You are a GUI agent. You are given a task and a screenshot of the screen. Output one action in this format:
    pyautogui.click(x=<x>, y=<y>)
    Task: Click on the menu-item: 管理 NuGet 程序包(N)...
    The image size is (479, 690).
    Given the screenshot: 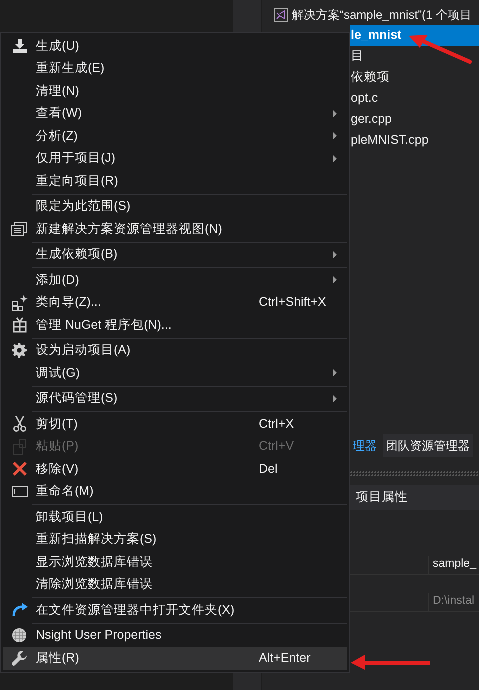 What is the action you would take?
    pyautogui.click(x=175, y=325)
    